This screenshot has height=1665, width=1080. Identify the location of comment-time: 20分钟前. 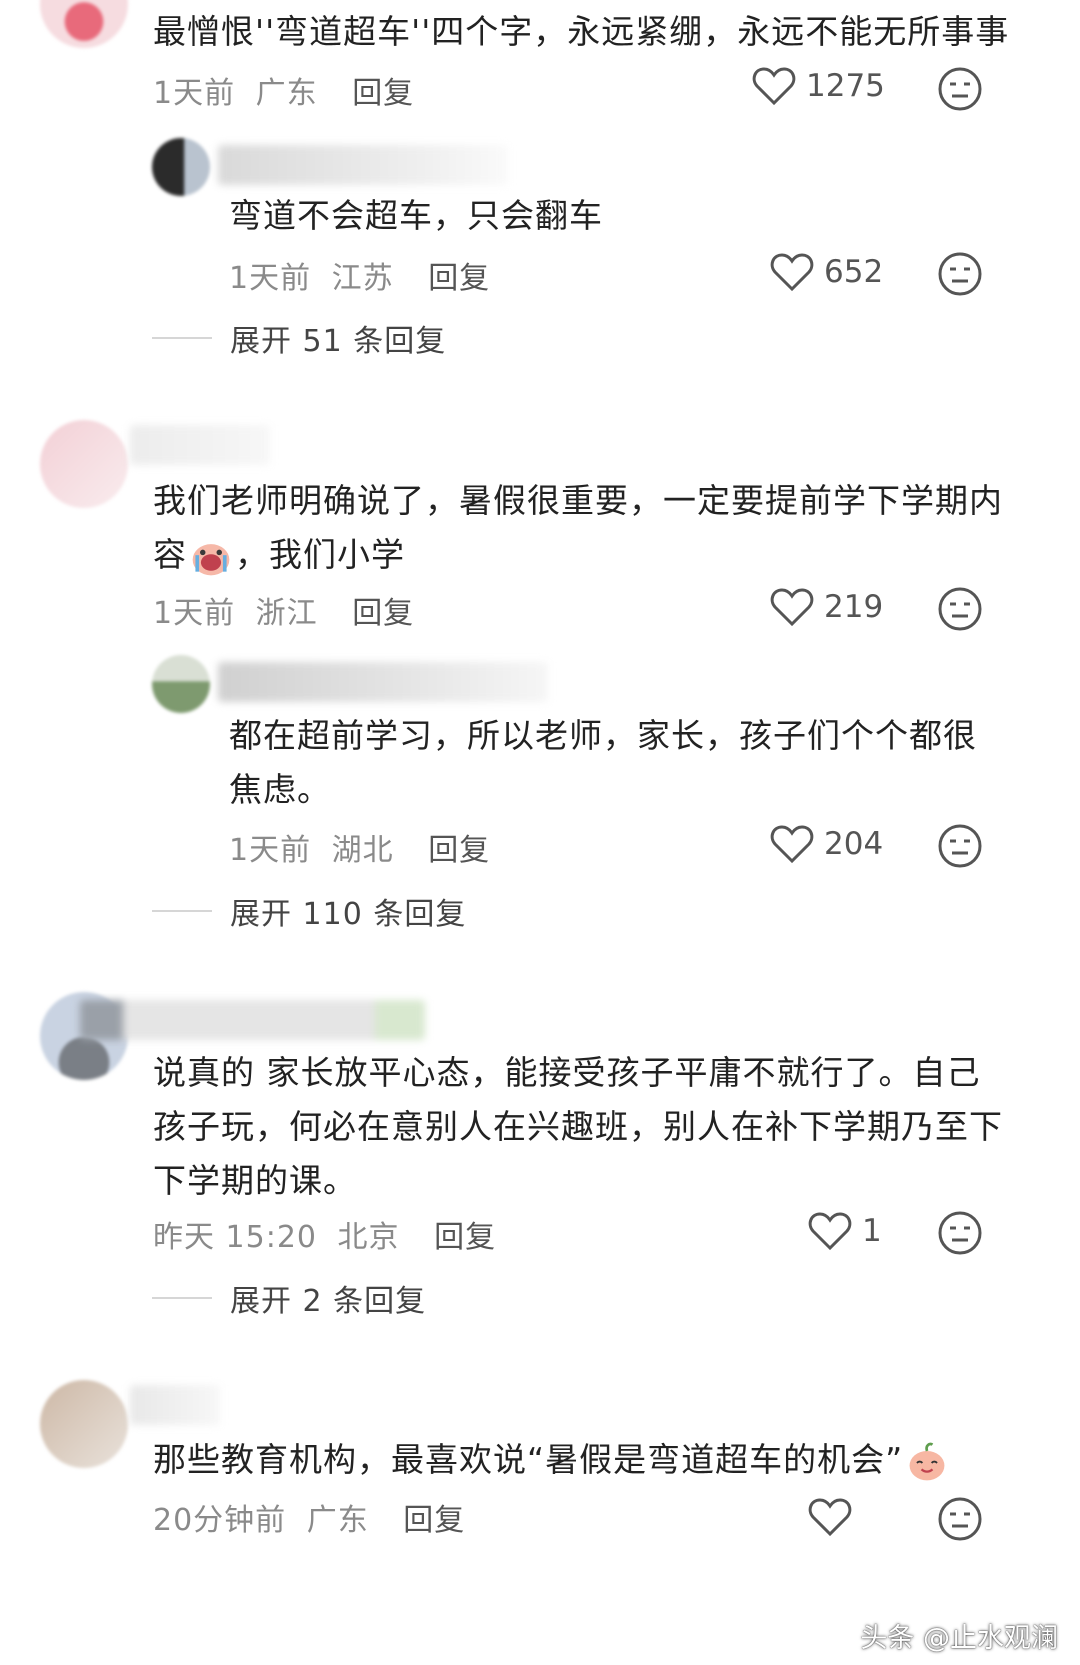
(220, 1520).